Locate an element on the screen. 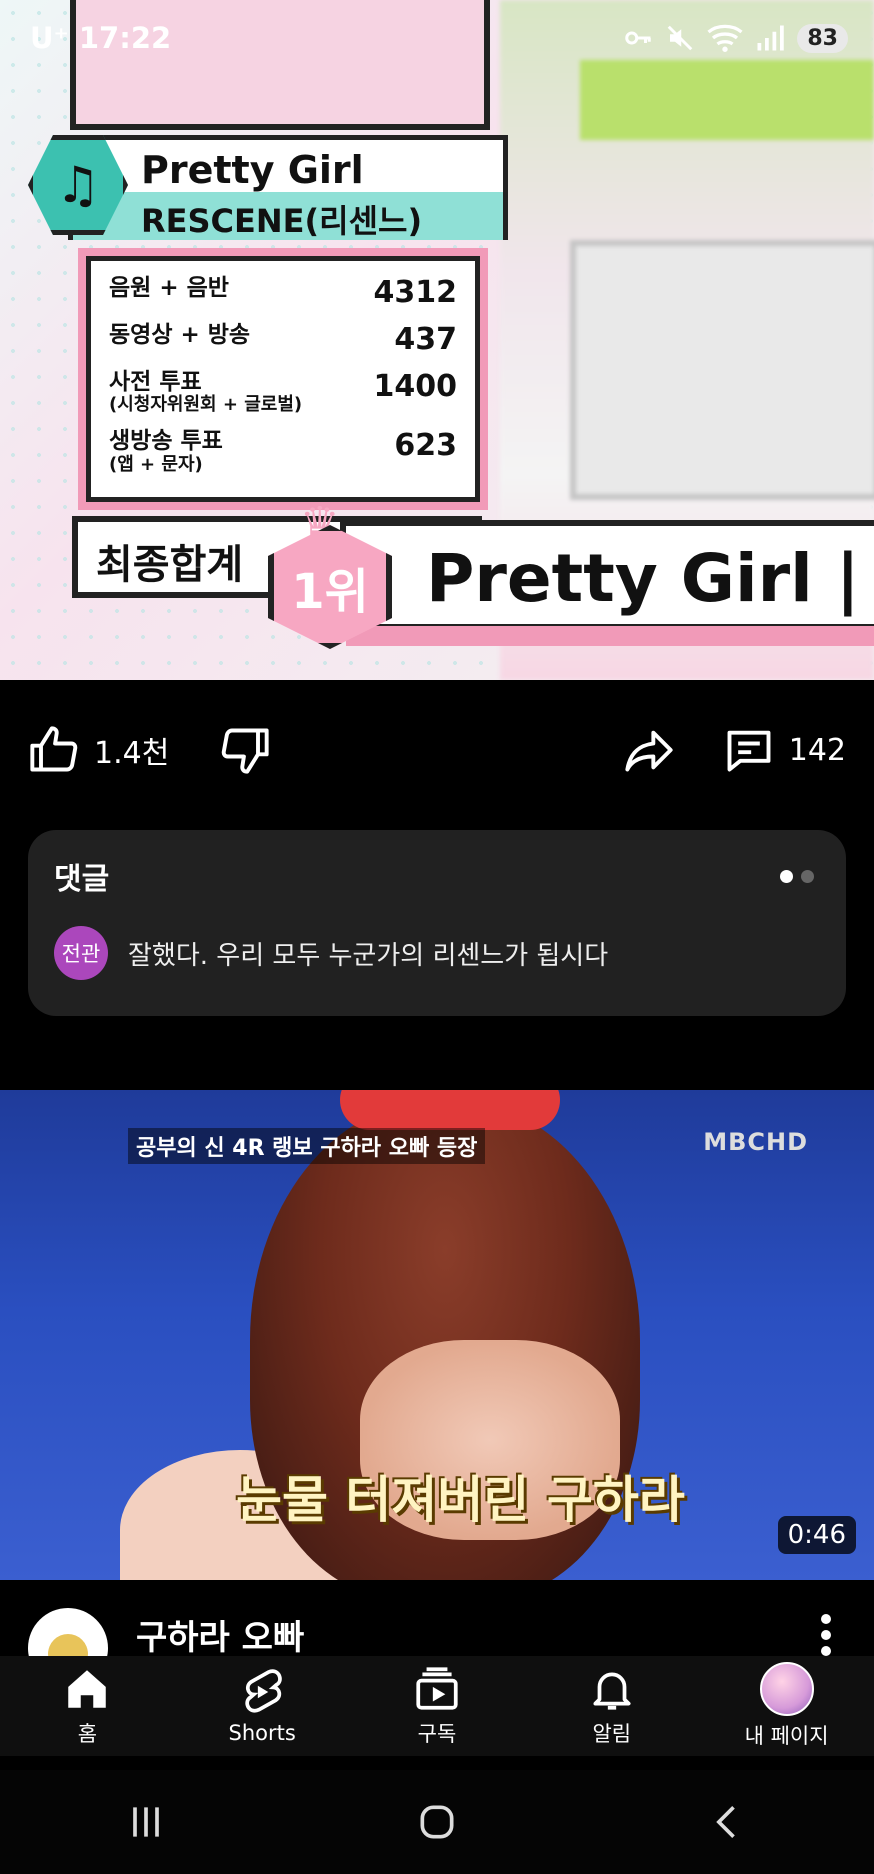  thumbs-down-icon is located at coordinates (245, 751).